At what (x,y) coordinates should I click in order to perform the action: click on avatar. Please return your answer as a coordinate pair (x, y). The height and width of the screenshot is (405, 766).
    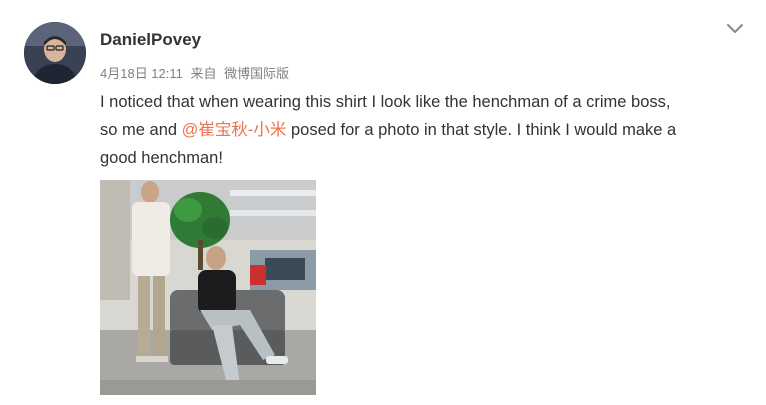
    Looking at the image, I should click on (55, 53).